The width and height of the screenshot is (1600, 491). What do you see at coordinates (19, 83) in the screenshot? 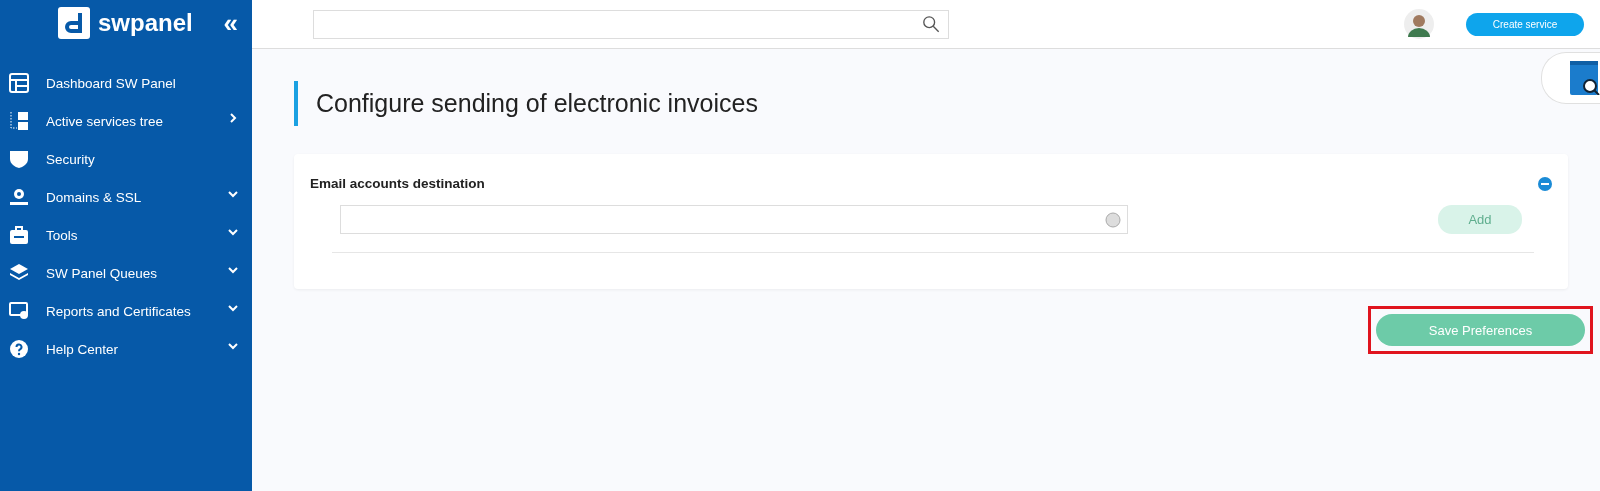
I see `dashboard-icon` at bounding box center [19, 83].